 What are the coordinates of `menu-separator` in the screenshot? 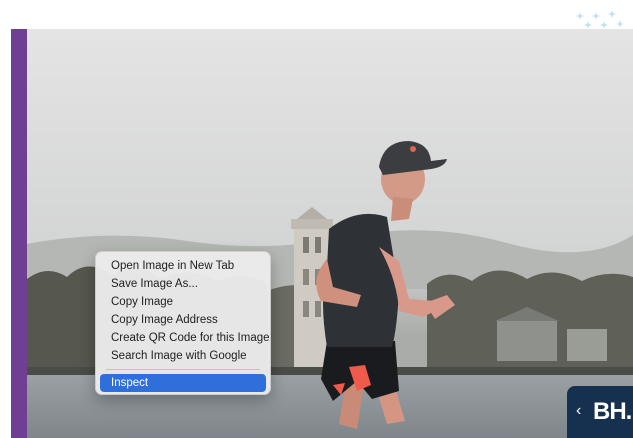 It's located at (183, 369).